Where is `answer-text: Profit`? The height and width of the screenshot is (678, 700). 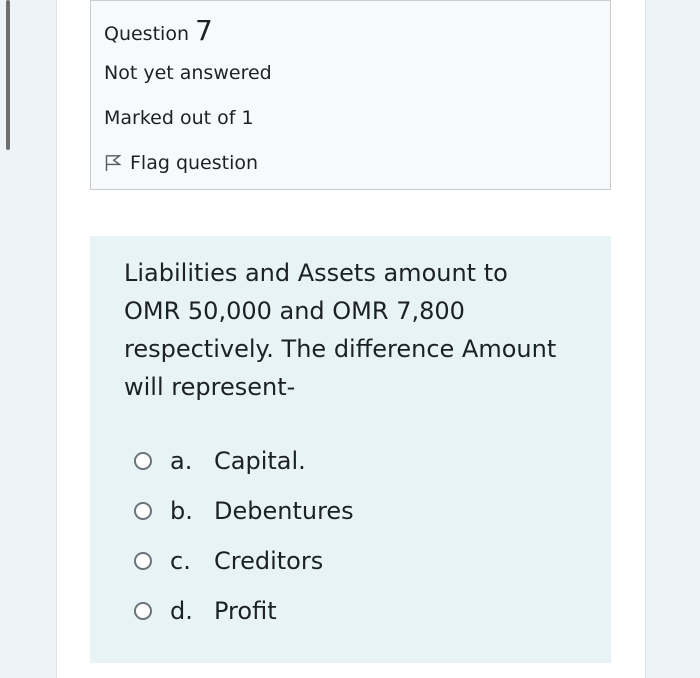 answer-text: Profit is located at coordinates (245, 611).